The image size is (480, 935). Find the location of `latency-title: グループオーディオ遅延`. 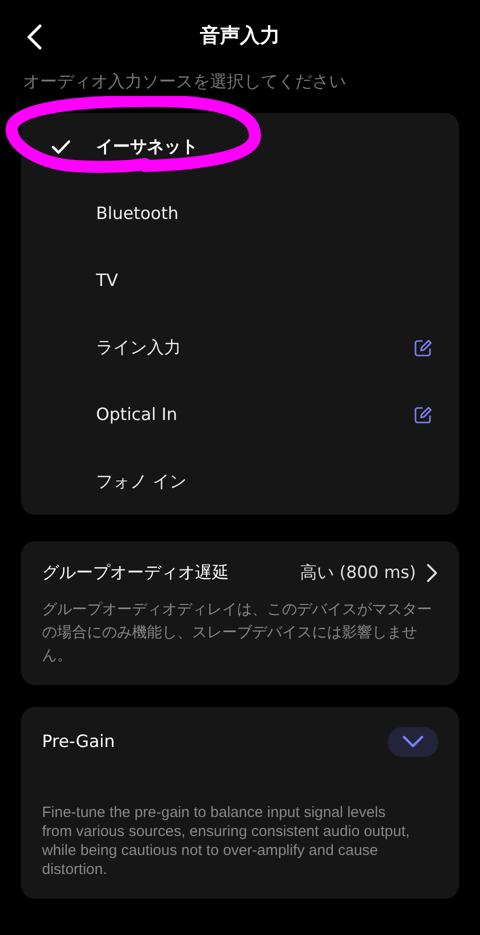

latency-title: グループオーディオ遅延 is located at coordinates (136, 573).